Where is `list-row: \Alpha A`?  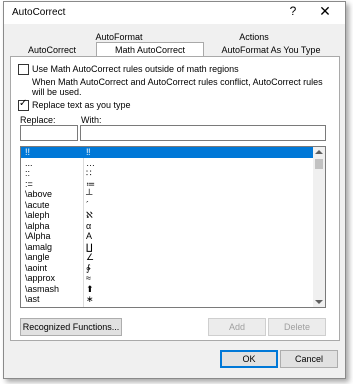 list-row: \Alpha A is located at coordinates (167, 236).